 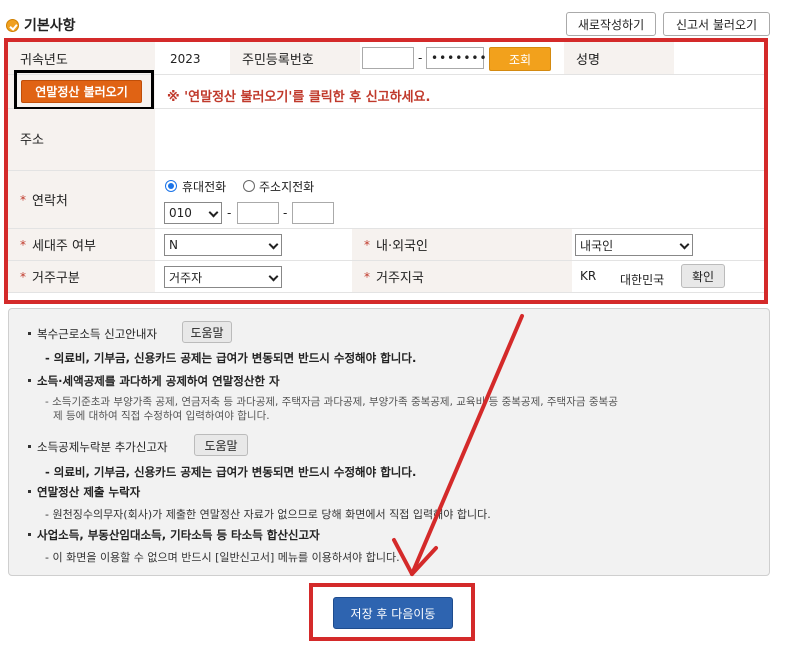 I want to click on name-label: 성명, so click(x=619, y=58).